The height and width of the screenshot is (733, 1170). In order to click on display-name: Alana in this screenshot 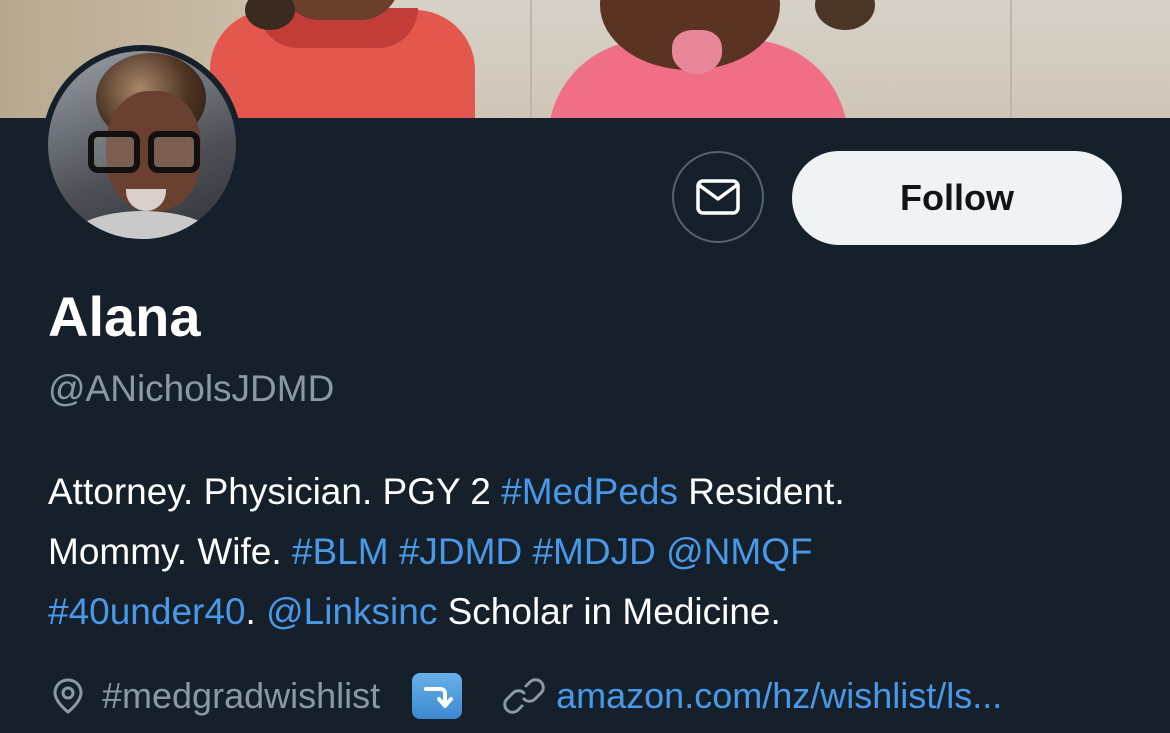, I will do `click(124, 316)`.